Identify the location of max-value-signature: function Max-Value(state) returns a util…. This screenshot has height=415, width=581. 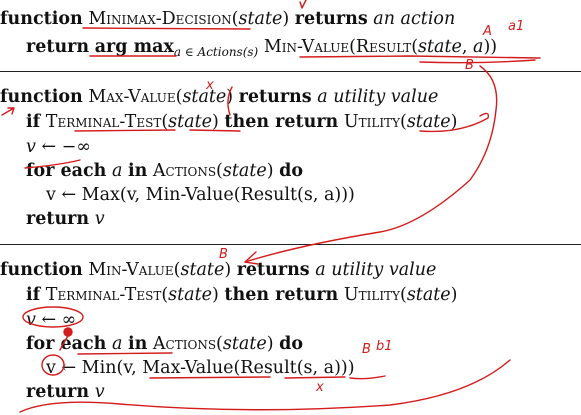
(219, 97).